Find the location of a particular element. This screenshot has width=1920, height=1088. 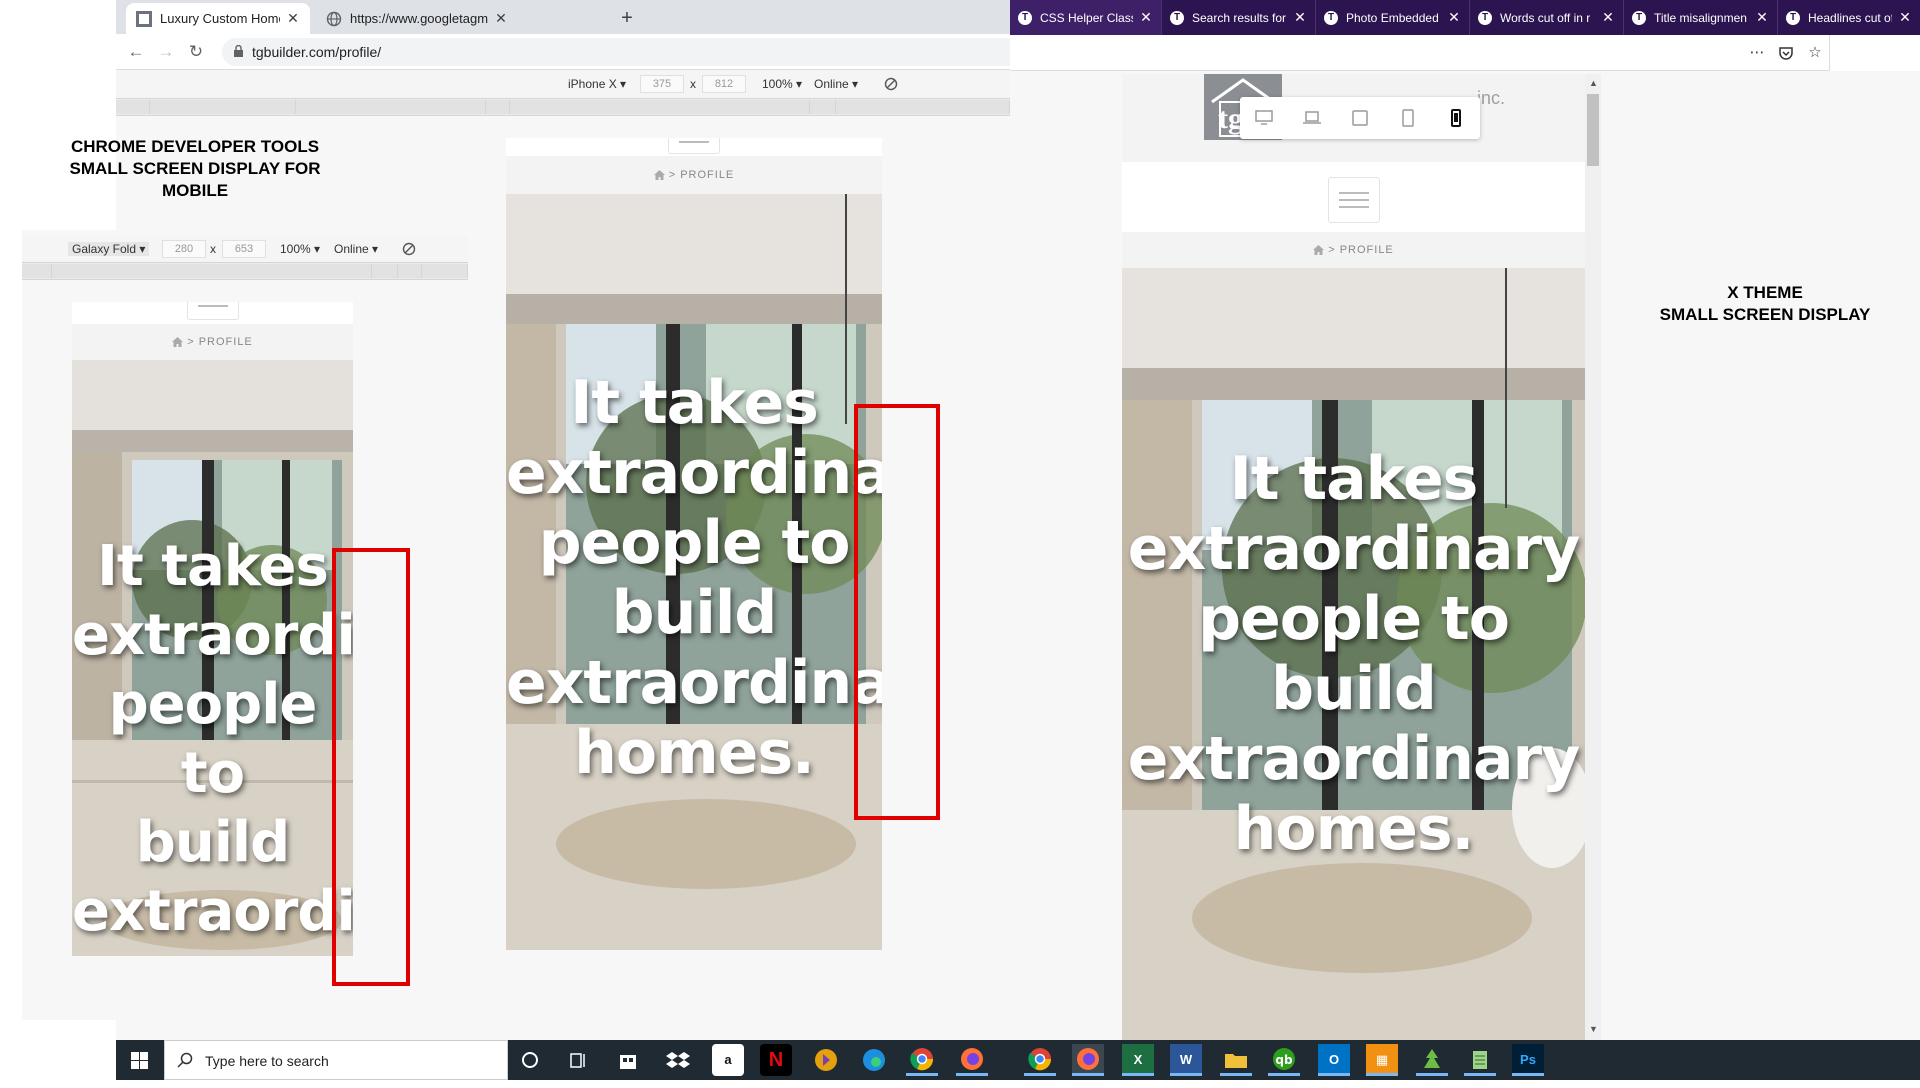

galaxy-network-select: Online ▾ is located at coordinates (356, 249).